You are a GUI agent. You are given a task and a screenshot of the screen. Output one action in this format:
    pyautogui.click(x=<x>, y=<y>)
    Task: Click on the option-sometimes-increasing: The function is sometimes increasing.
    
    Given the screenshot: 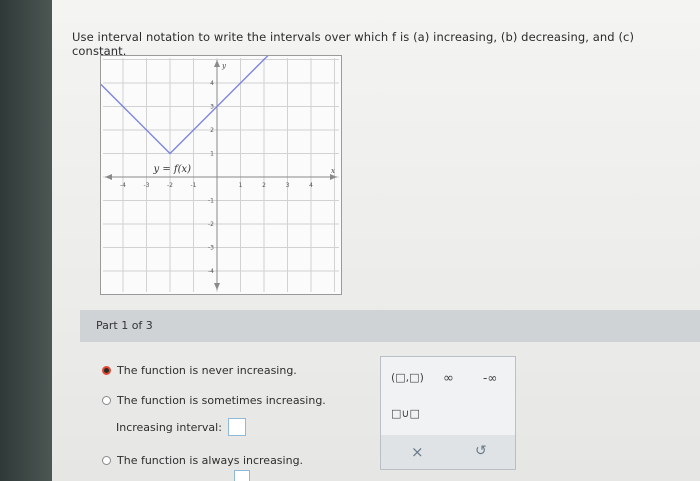 What is the action you would take?
    pyautogui.click(x=214, y=400)
    